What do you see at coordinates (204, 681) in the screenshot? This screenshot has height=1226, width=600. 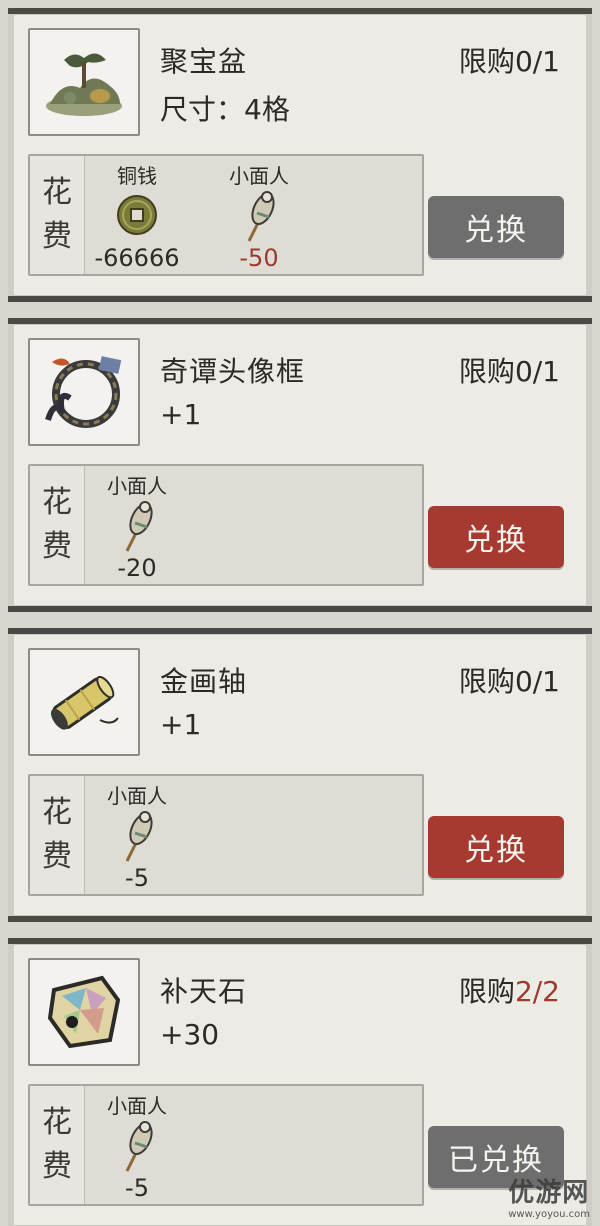 I see `item-name: 金画轴` at bounding box center [204, 681].